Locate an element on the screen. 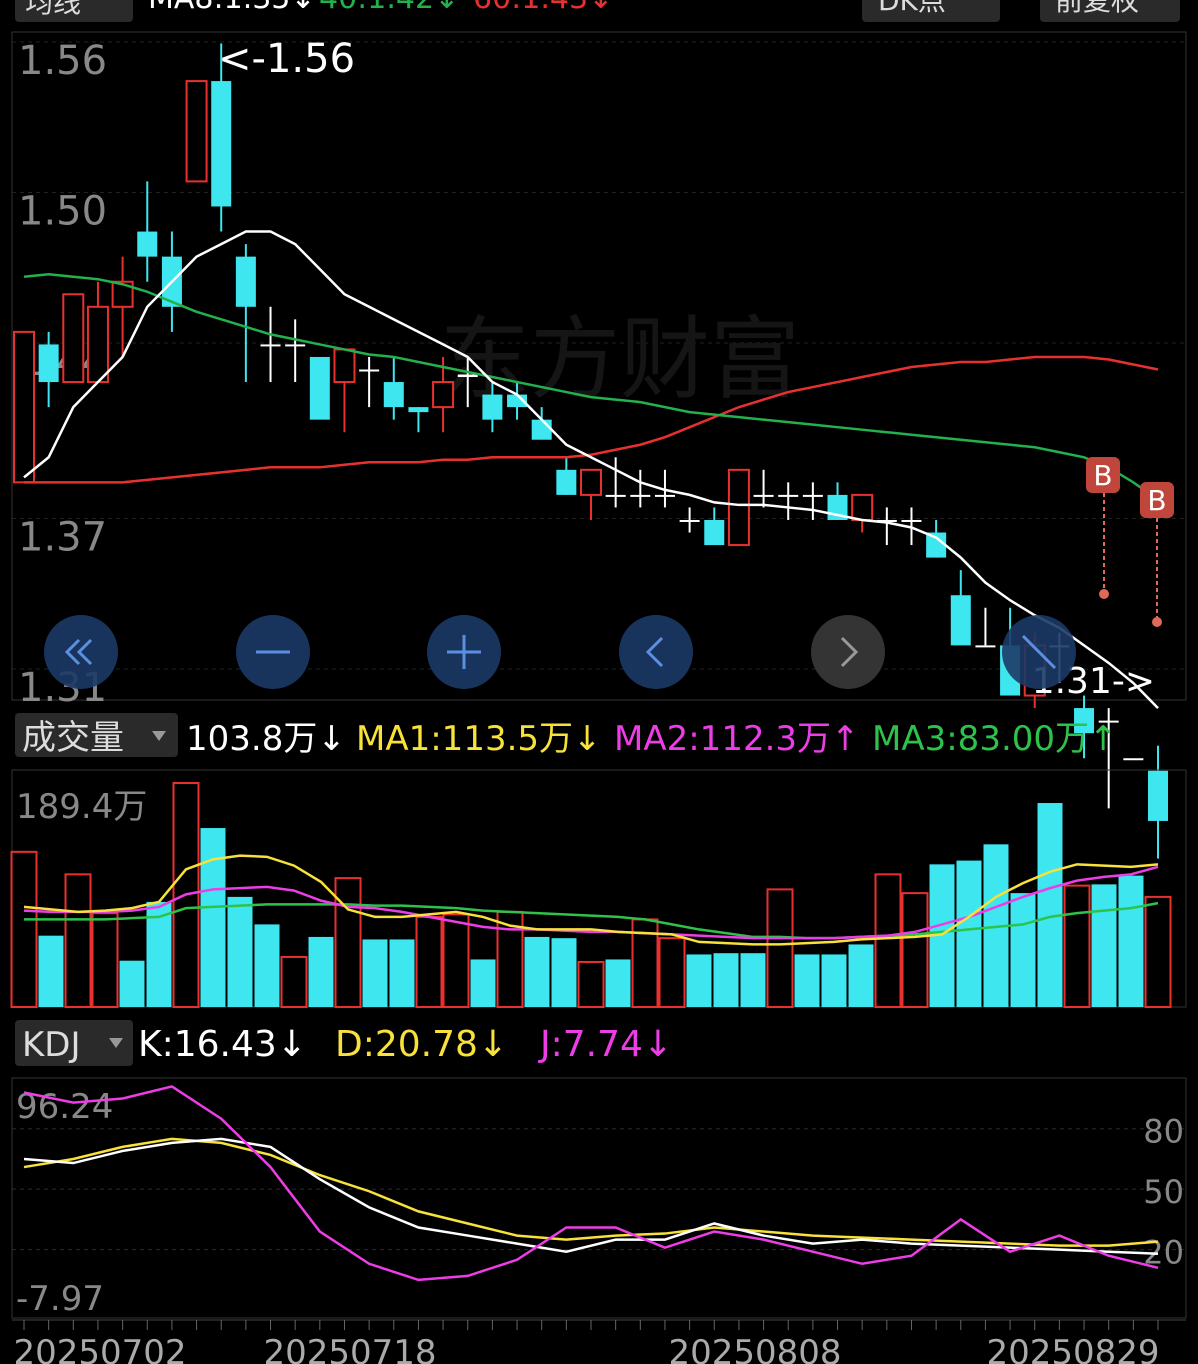 Image resolution: width=1198 pixels, height=1364 pixels. scroll-right-circle is located at coordinates (848, 652).